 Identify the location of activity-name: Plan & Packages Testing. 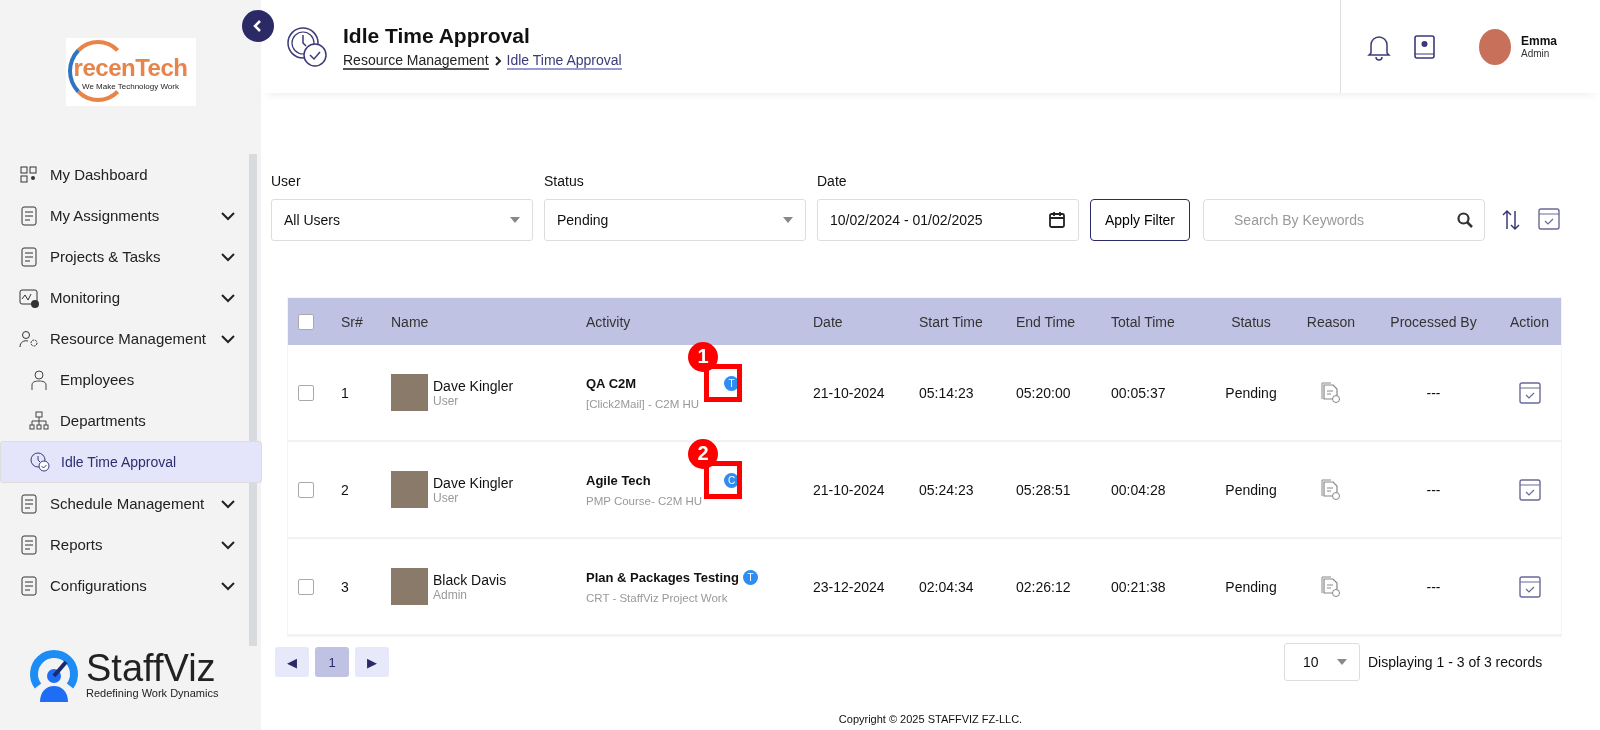
(662, 577).